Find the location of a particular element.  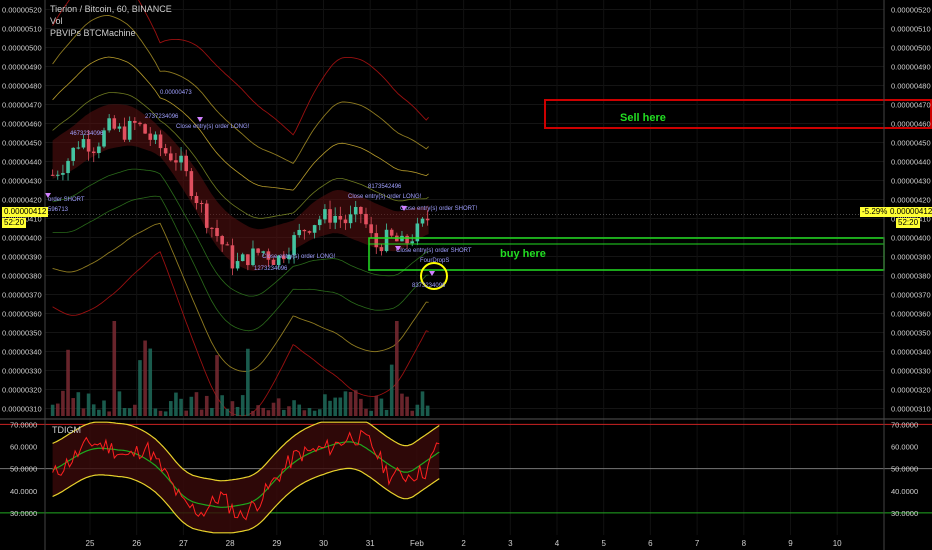

price-tick-label-right: 0.00000440 is located at coordinates (911, 162).